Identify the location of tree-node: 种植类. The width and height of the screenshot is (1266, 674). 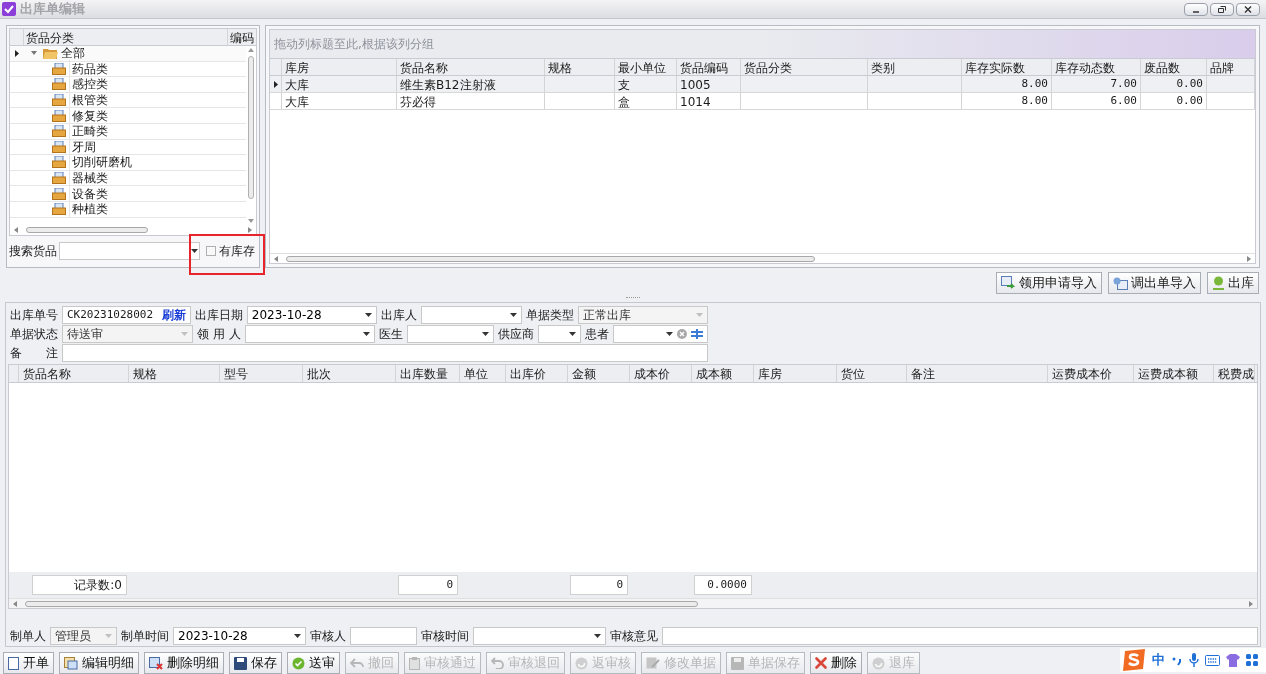
(128, 209).